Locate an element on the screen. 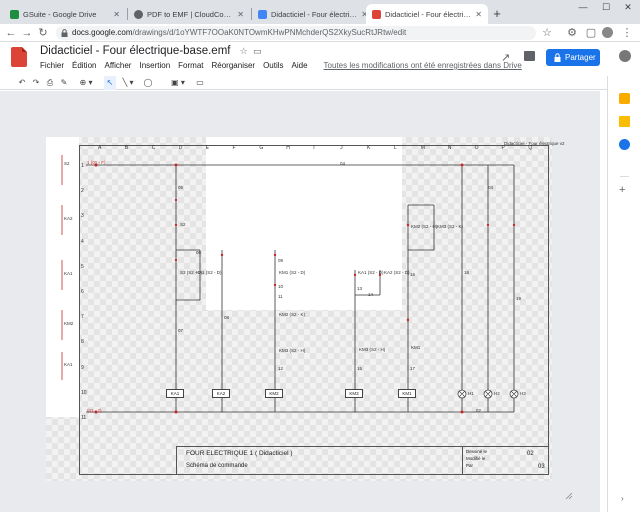  cast-icon: ▢ is located at coordinates (591, 33).